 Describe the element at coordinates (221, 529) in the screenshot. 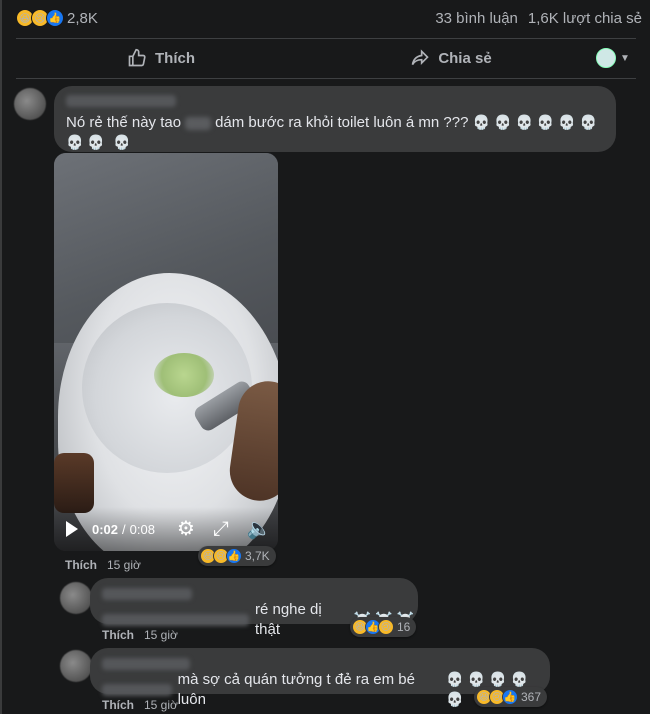

I see `fullscreen-icon: ⤢` at that location.